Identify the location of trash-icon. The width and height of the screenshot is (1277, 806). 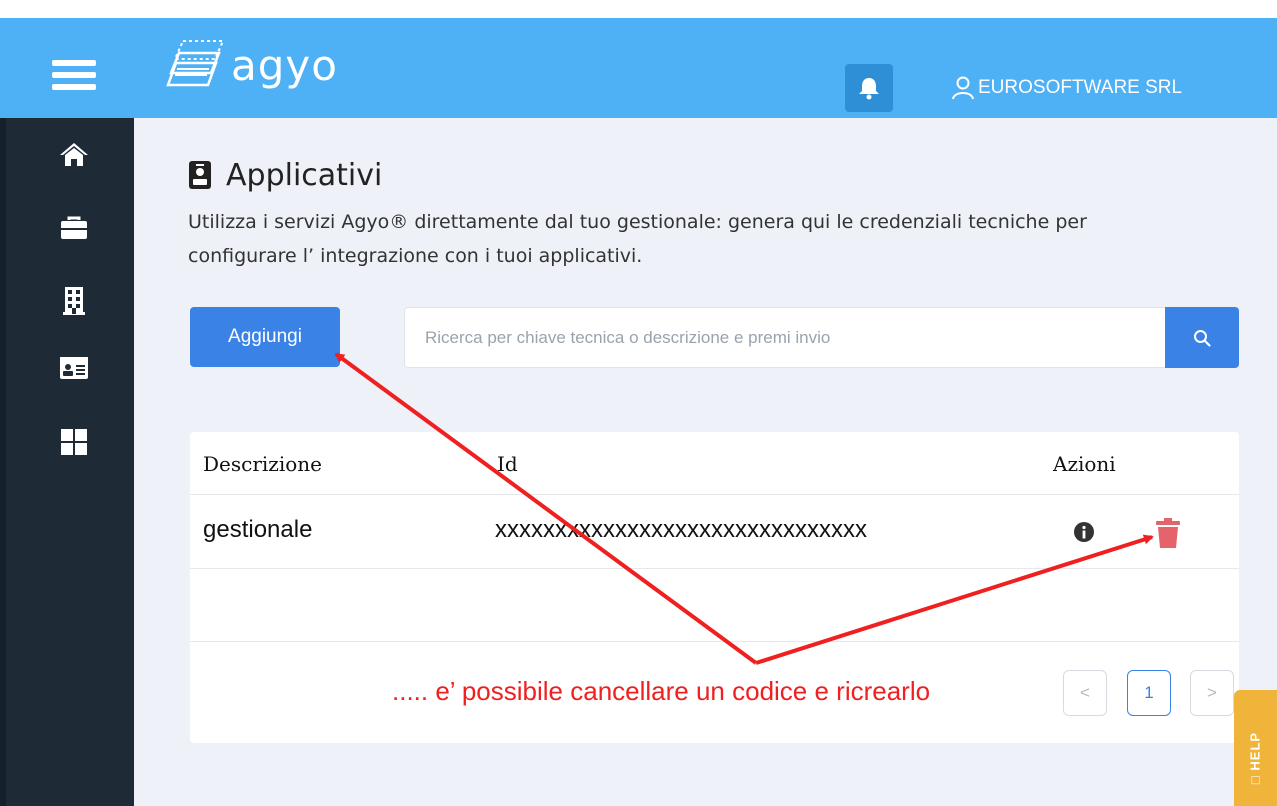
(1168, 533).